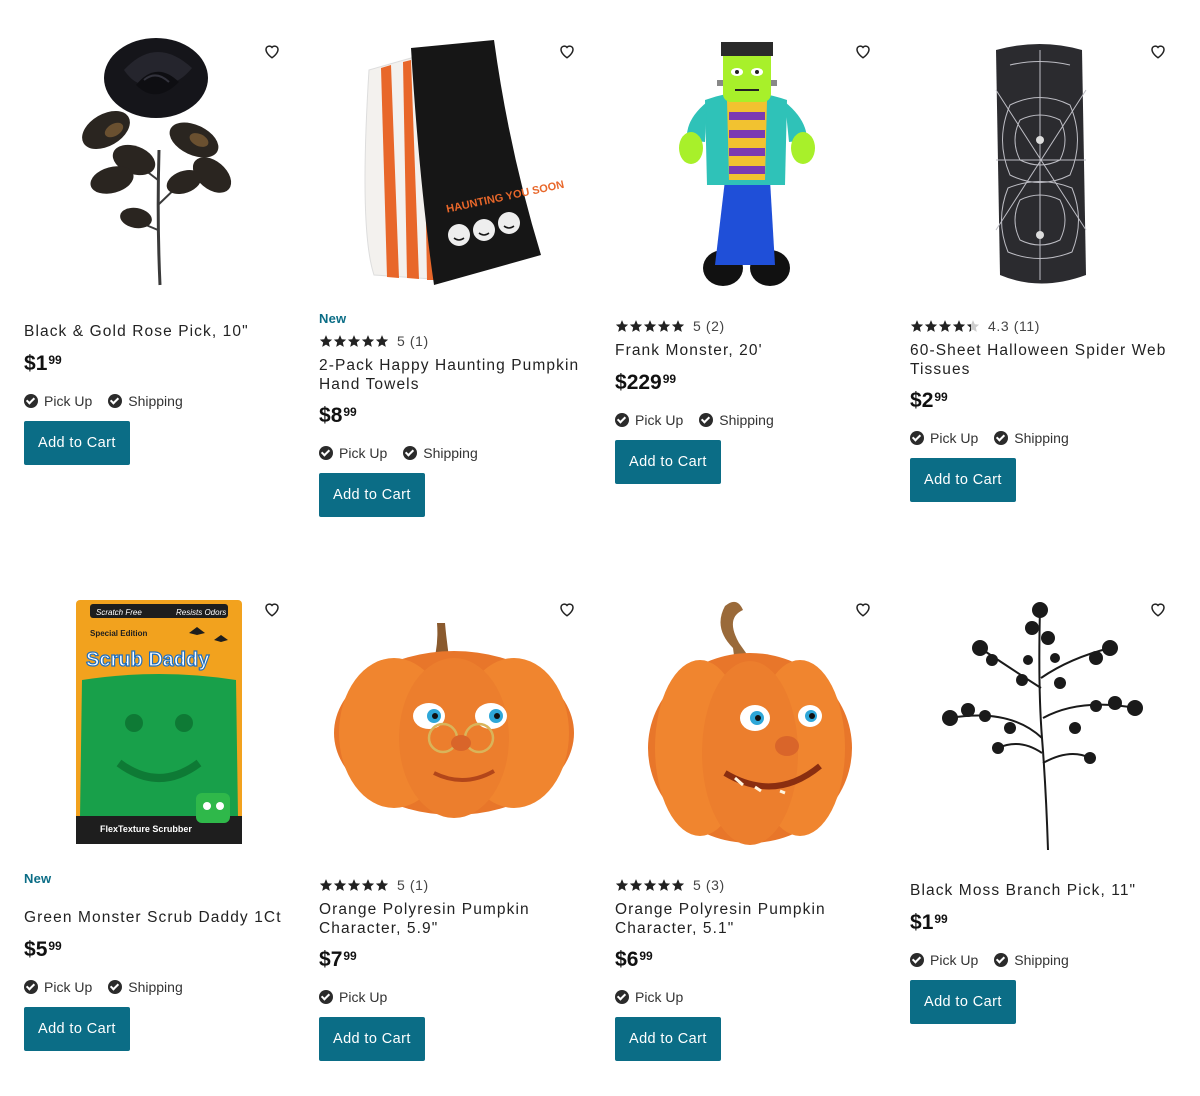 This screenshot has height=1096, width=1200. I want to click on package-text-edition: Special Edition, so click(118, 633).